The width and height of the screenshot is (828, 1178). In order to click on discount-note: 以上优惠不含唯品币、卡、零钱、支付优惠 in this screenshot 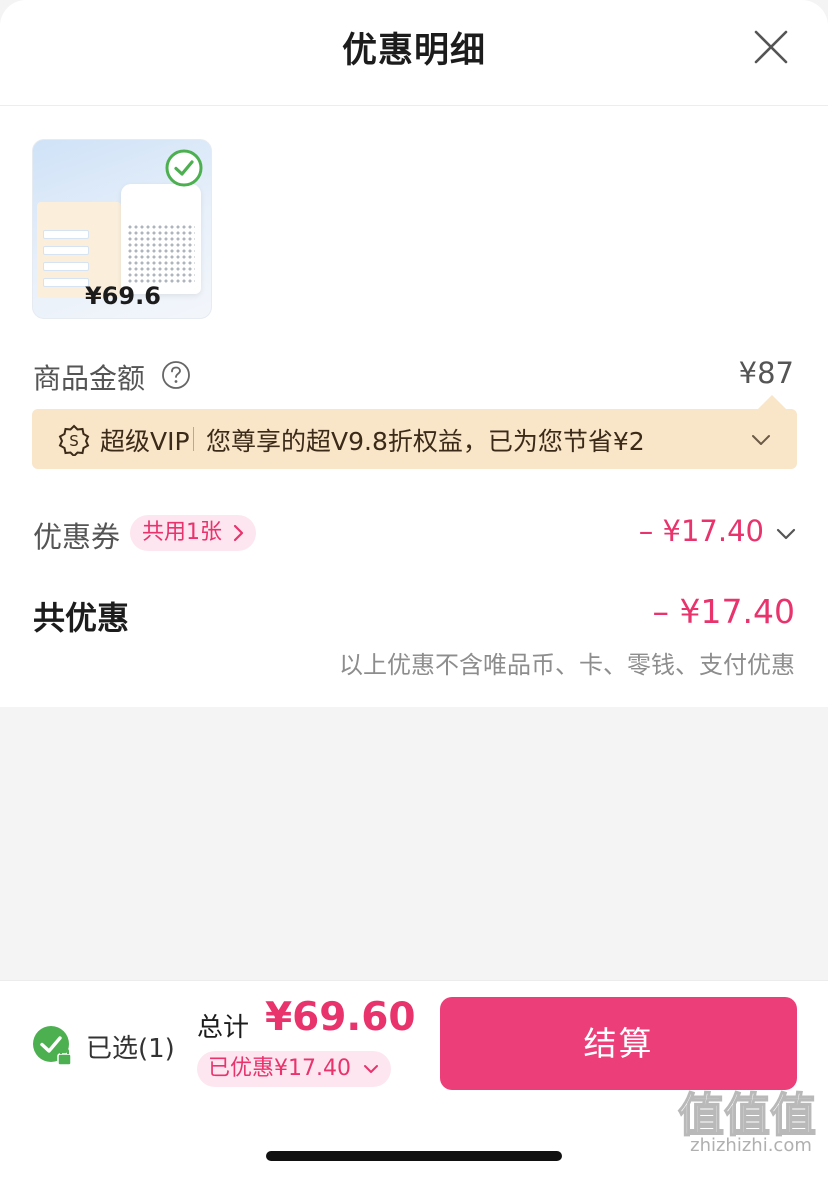, I will do `click(567, 665)`.